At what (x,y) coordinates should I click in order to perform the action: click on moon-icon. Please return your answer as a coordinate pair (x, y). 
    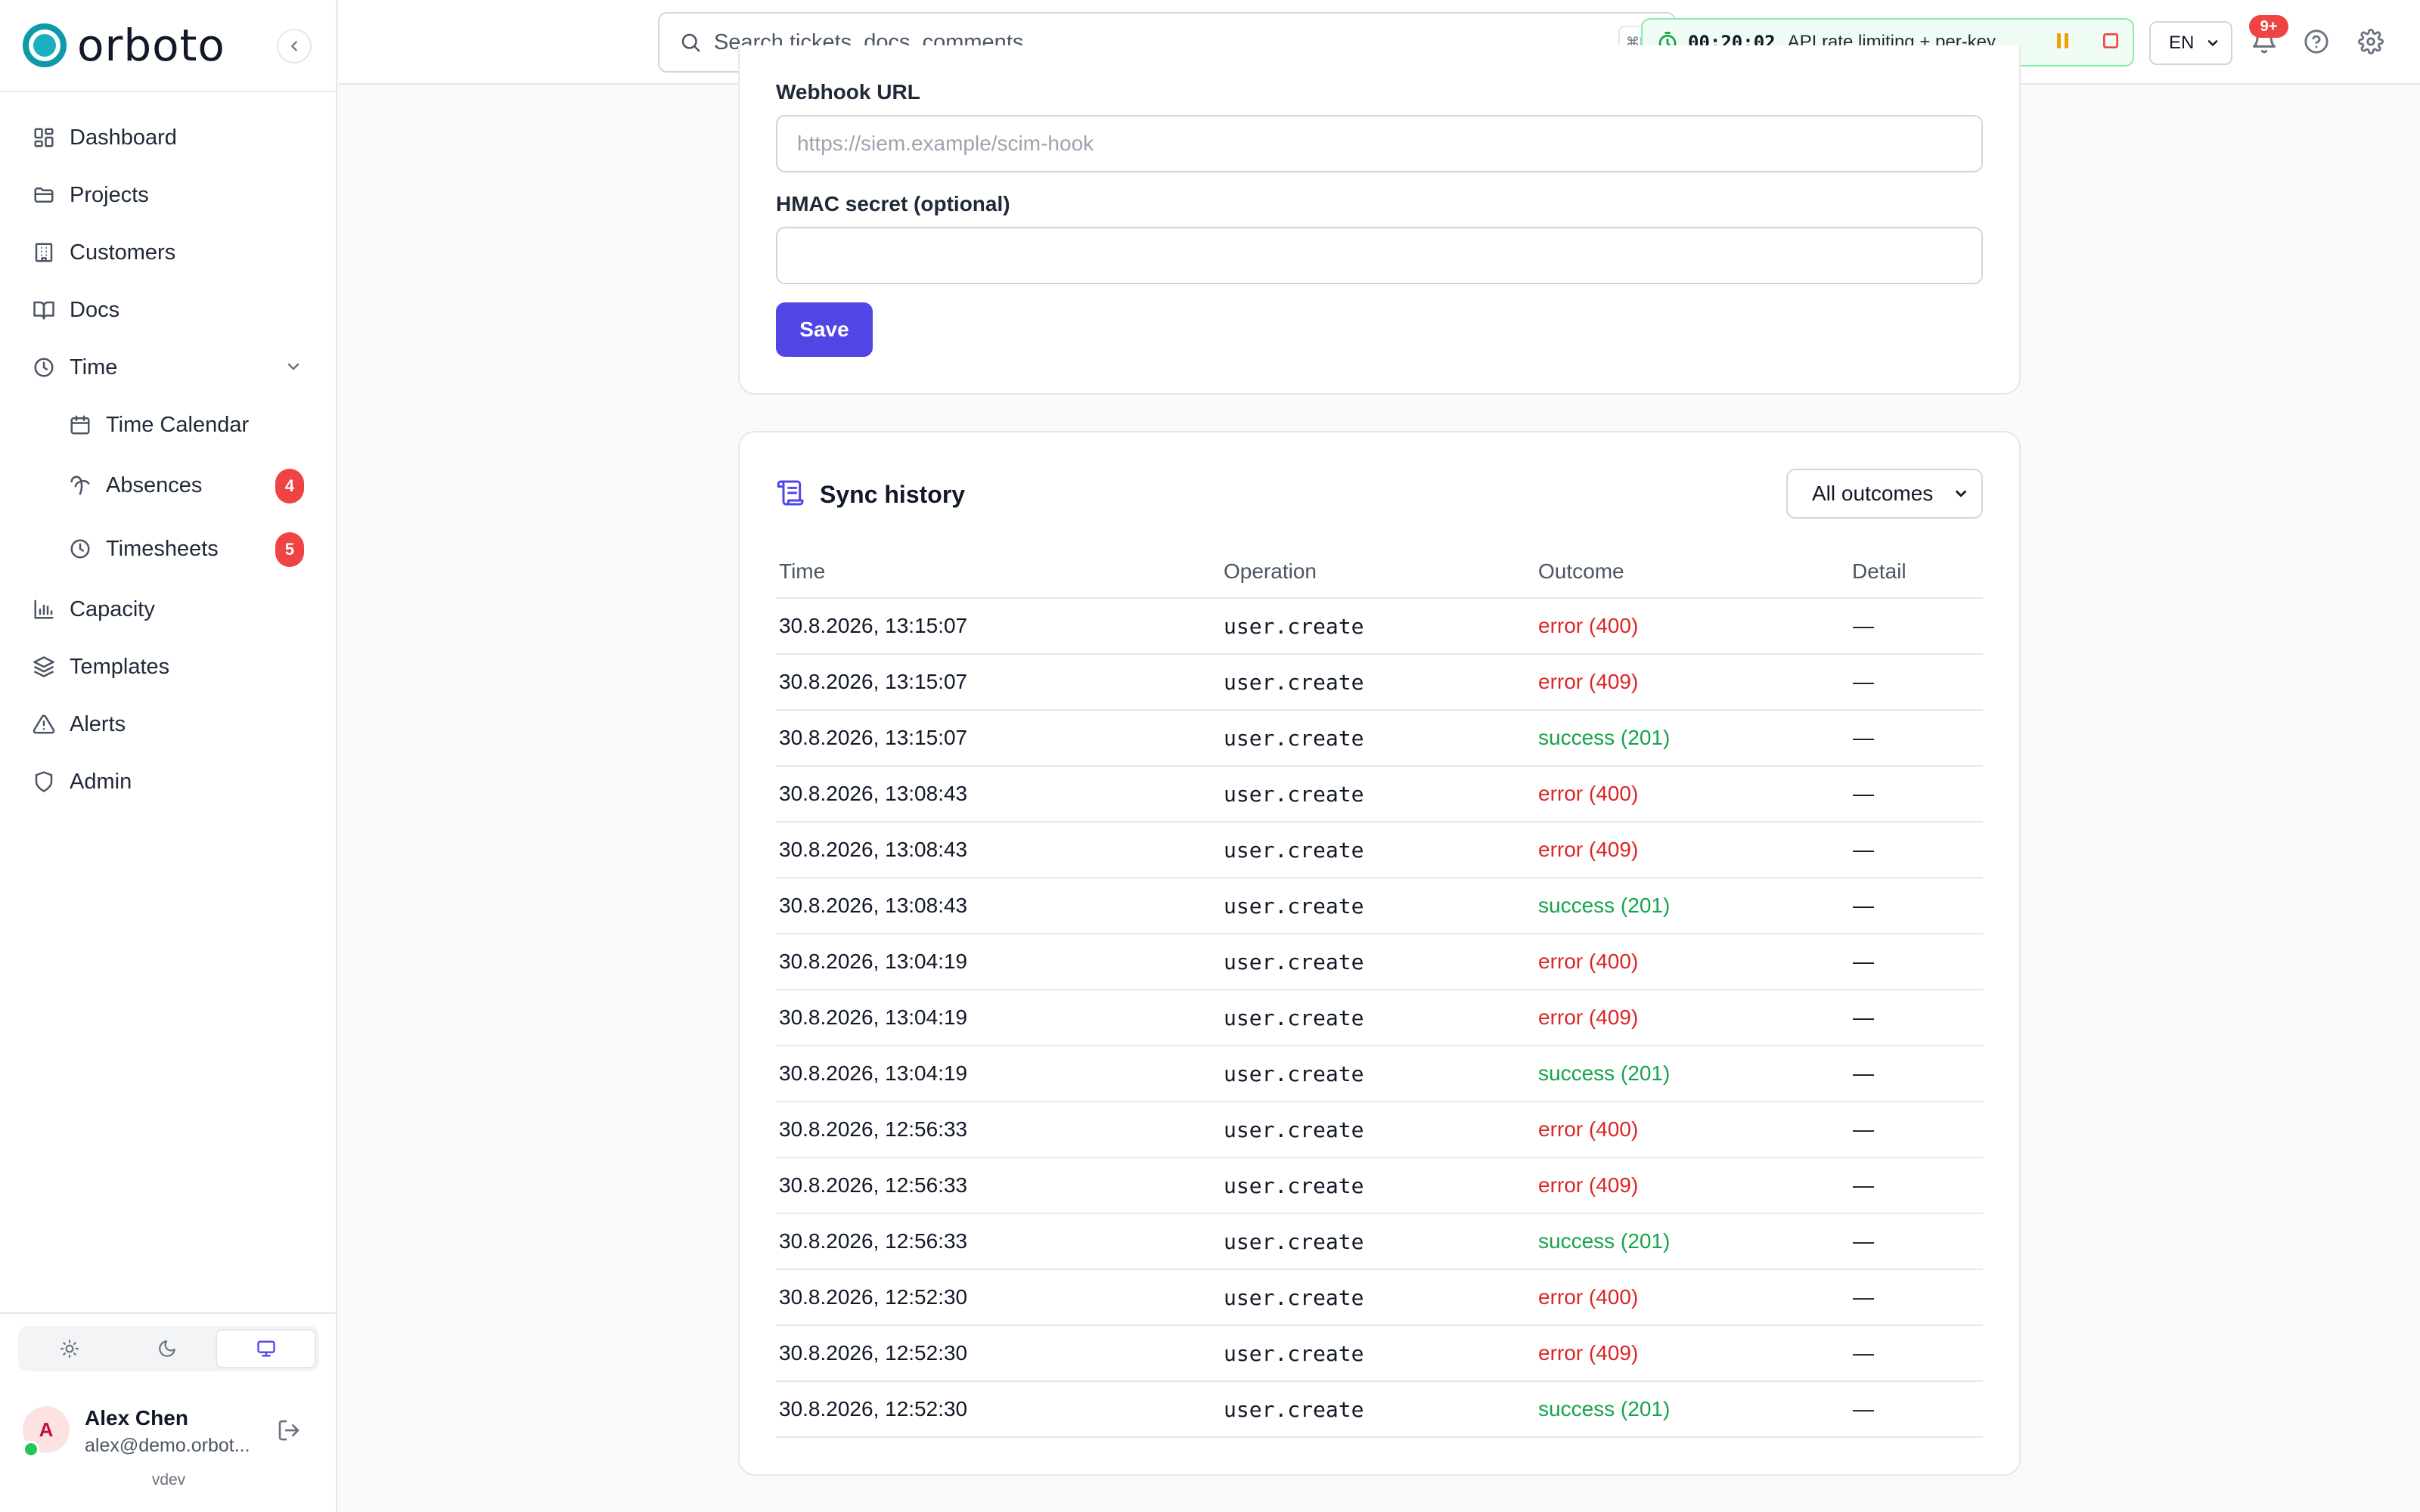
    Looking at the image, I should click on (167, 1348).